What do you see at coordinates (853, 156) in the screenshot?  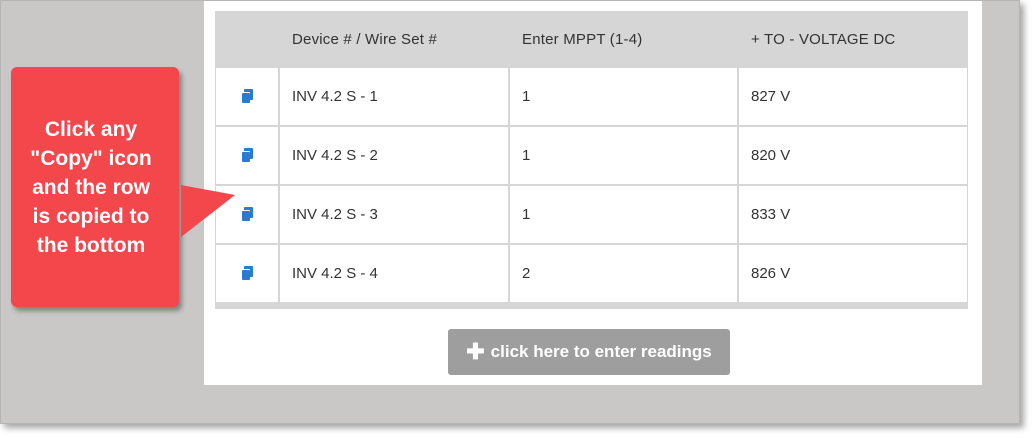 I see `voltage-cell: 820 V` at bounding box center [853, 156].